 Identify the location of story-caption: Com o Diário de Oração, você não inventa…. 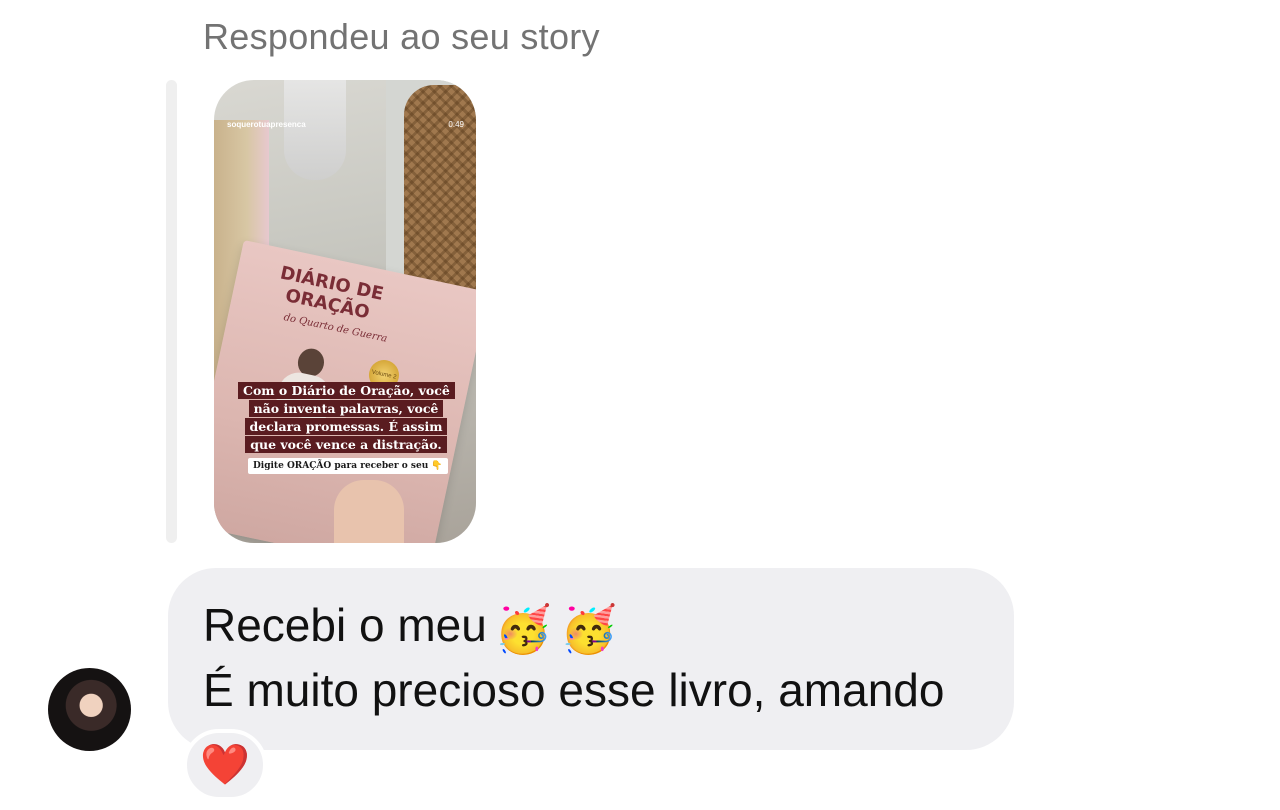
(346, 418).